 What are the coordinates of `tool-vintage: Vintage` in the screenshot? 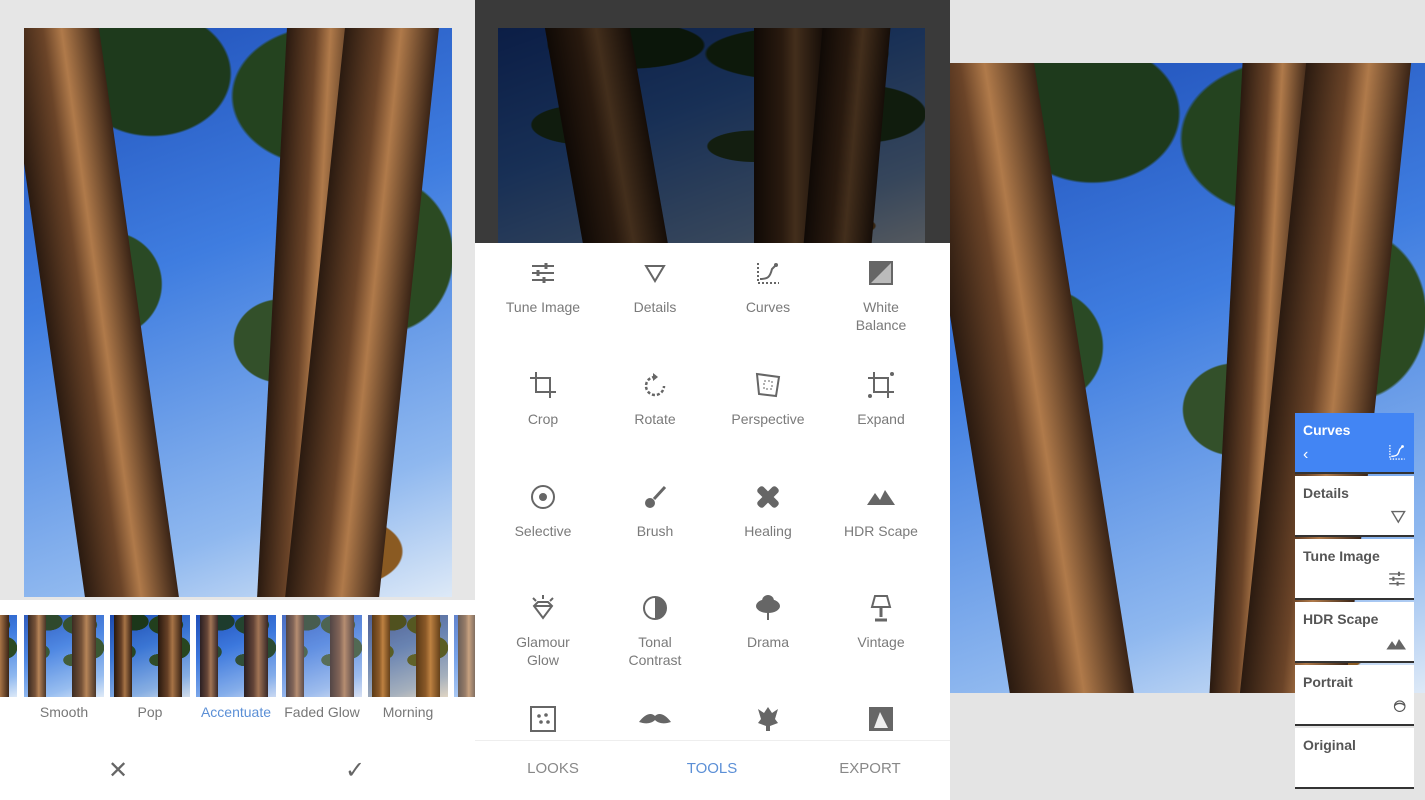 It's located at (881, 622).